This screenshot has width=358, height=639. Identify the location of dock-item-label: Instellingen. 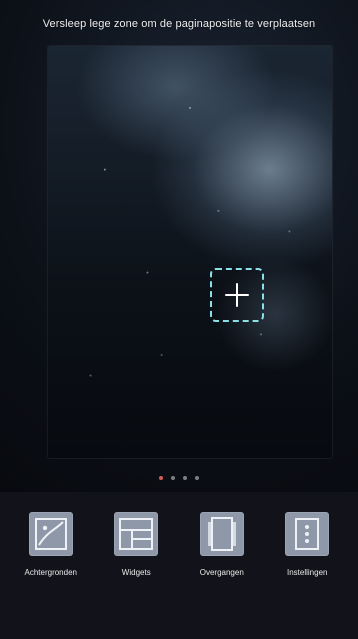
(307, 572).